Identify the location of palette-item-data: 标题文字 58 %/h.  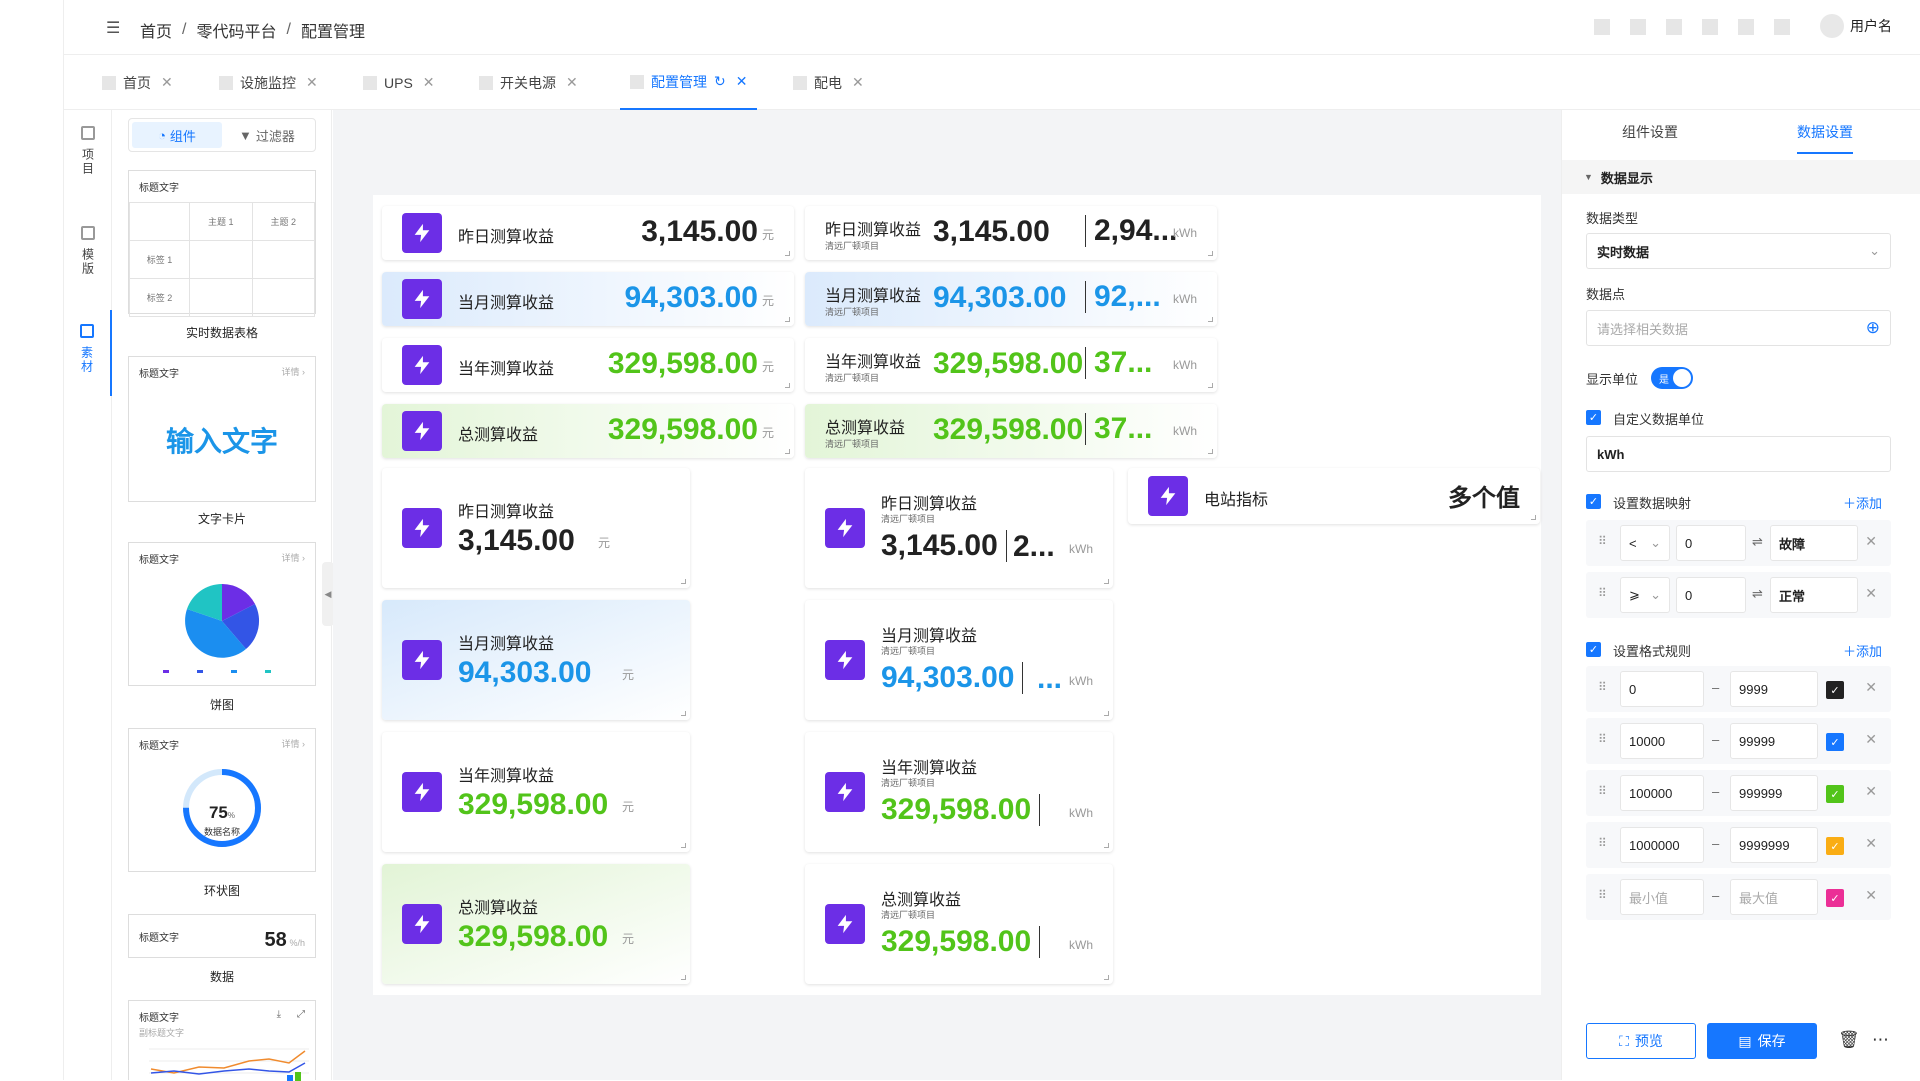
(222, 936).